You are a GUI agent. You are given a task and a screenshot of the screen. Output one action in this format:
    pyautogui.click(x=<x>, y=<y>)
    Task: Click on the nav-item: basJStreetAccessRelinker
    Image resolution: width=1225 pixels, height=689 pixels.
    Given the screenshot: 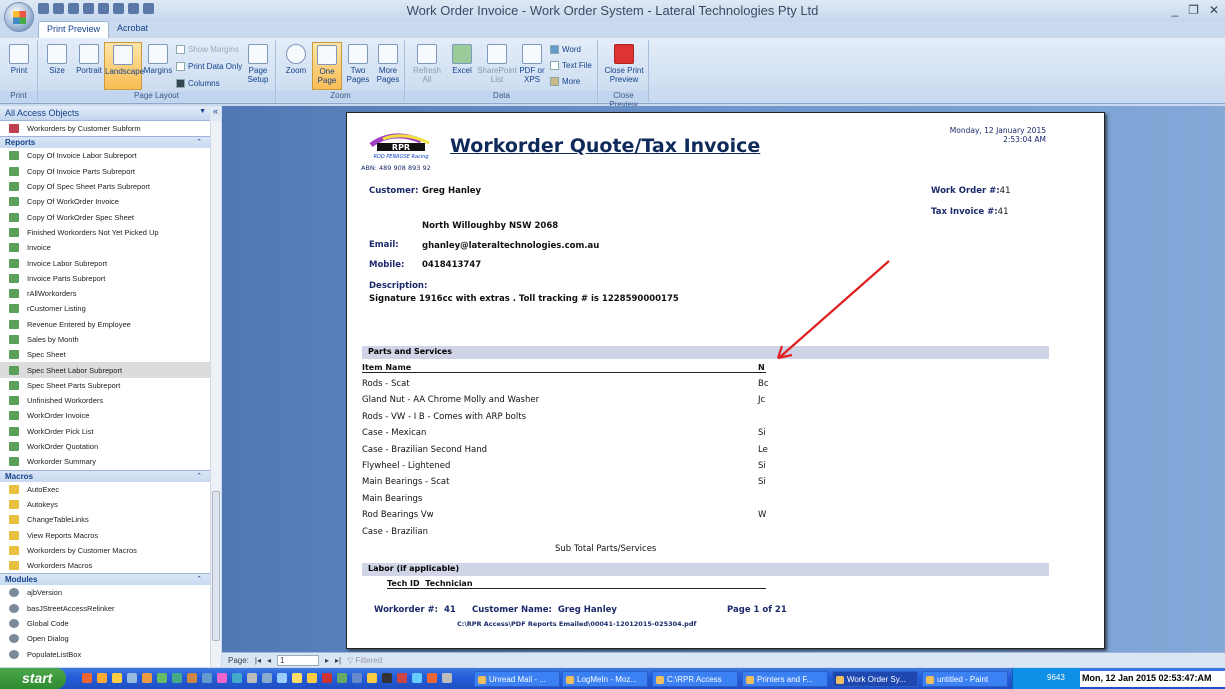 What is the action you would take?
    pyautogui.click(x=105, y=608)
    